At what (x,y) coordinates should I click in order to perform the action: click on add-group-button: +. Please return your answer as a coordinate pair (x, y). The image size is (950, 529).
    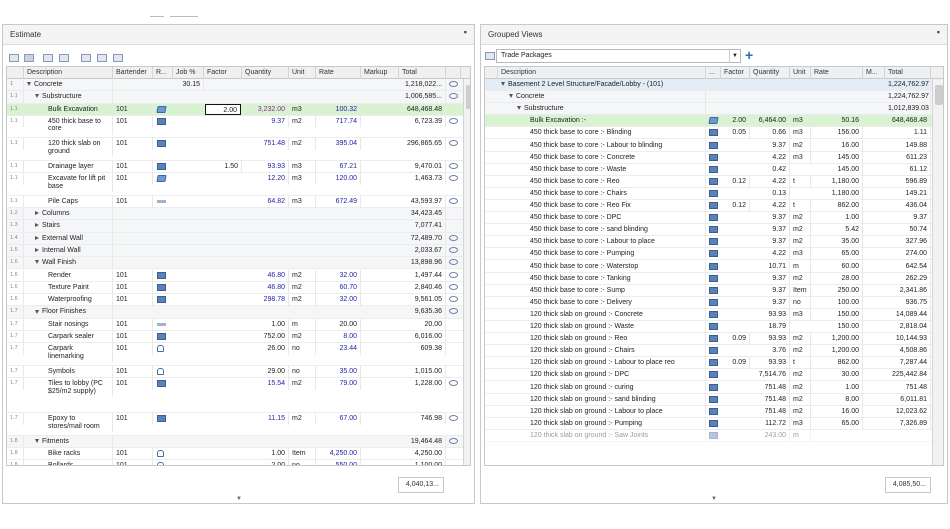
    Looking at the image, I should click on (749, 55).